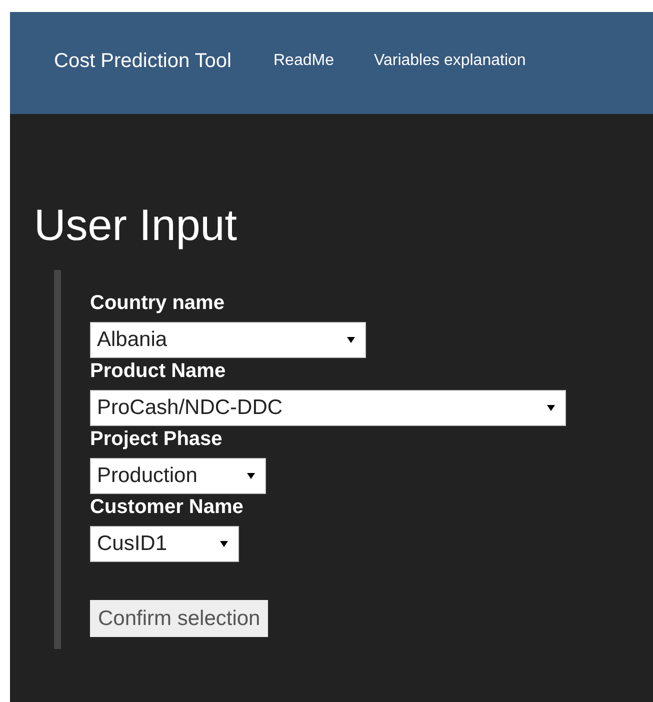 Image resolution: width=653 pixels, height=702 pixels. Describe the element at coordinates (158, 371) in the screenshot. I see `field-label: Product Name` at that location.